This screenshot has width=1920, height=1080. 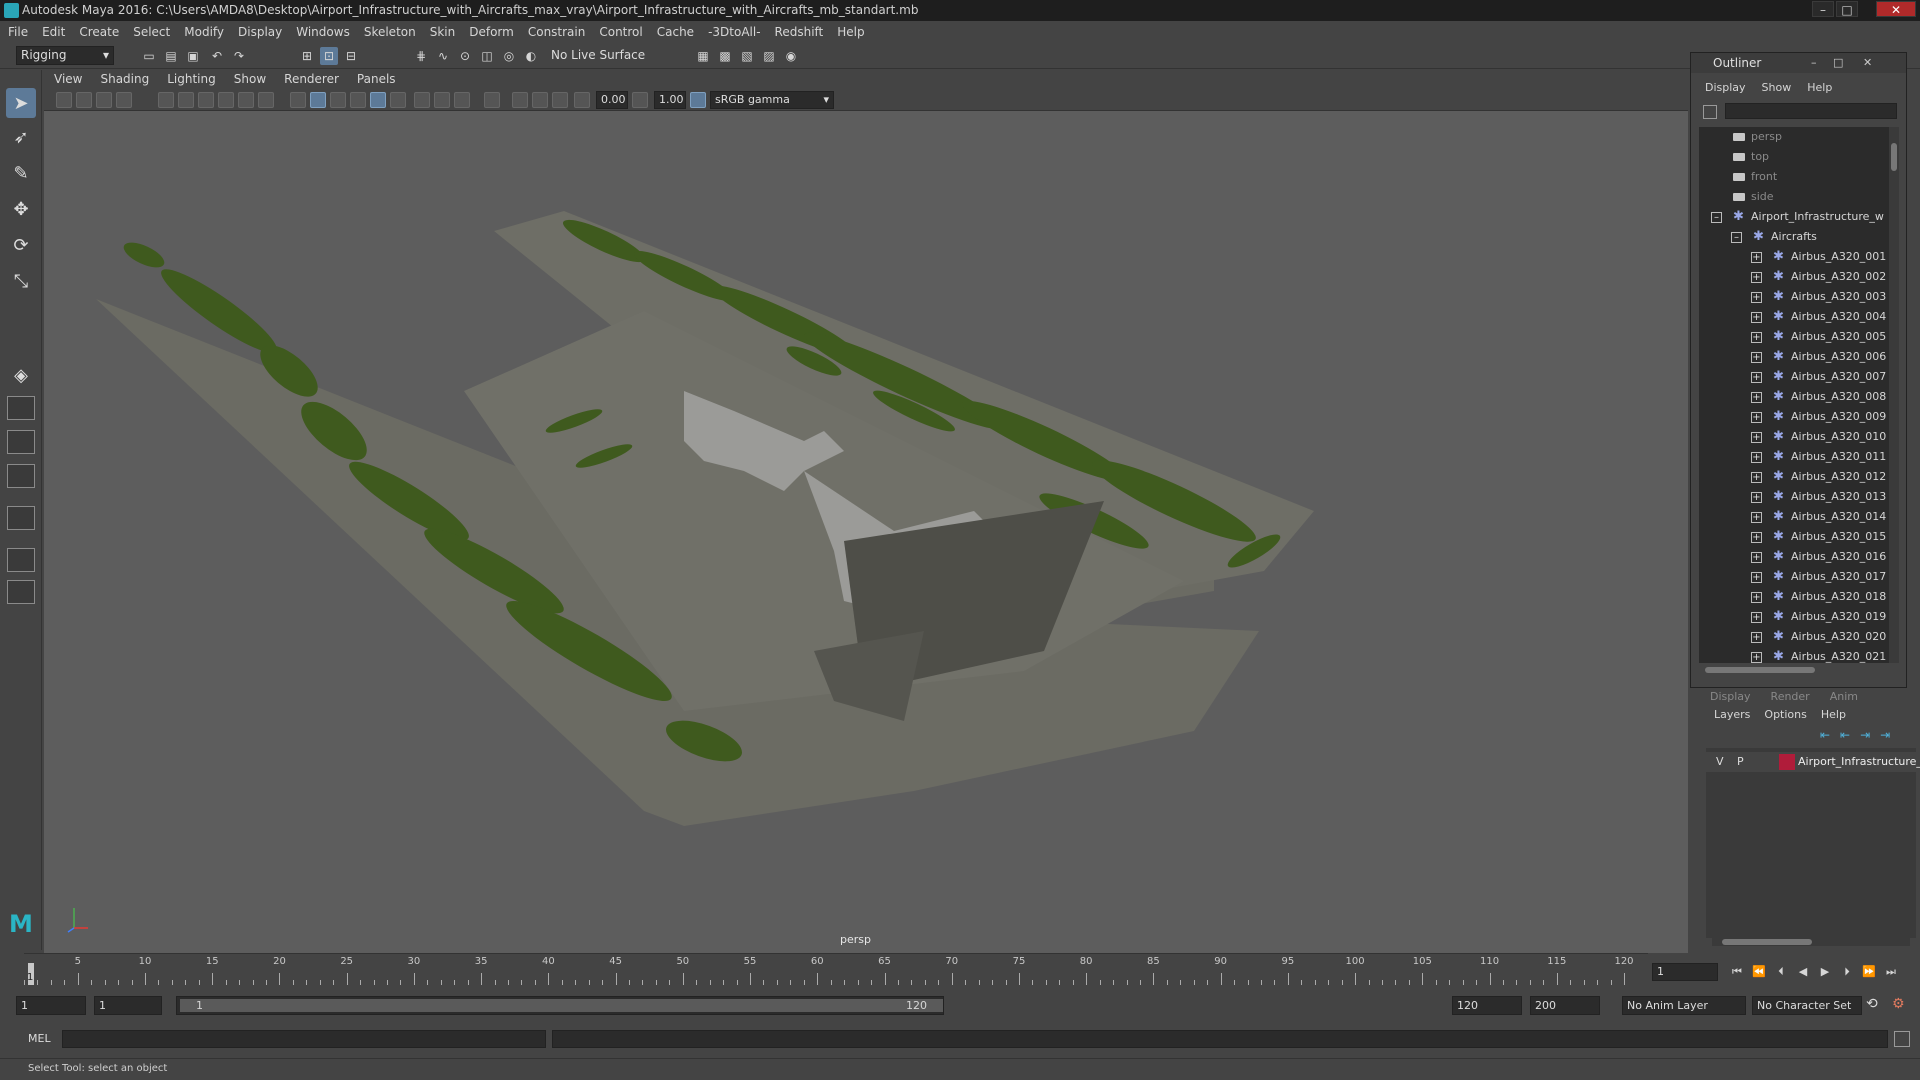 I want to click on animation-start-field: 1, so click(x=51, y=1005).